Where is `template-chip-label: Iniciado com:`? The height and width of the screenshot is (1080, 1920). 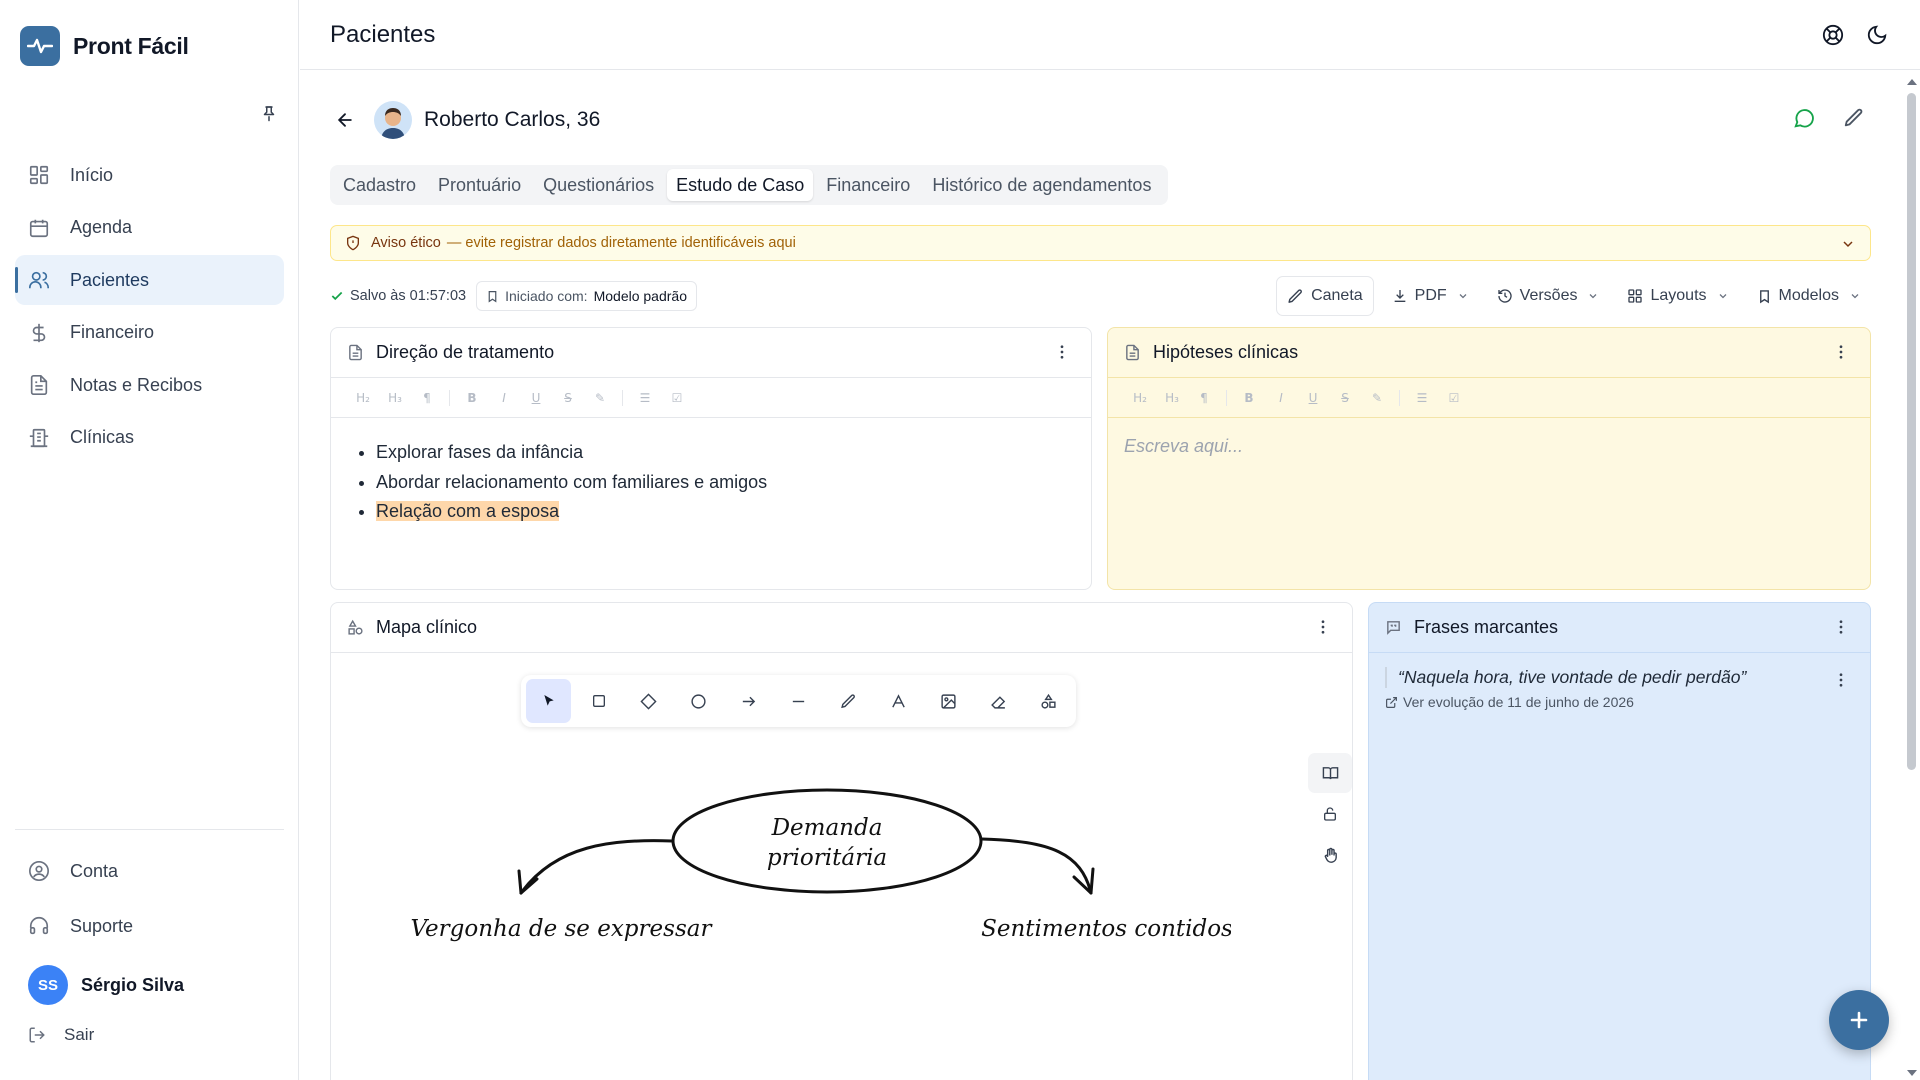
template-chip-label: Iniciado com: is located at coordinates (546, 296).